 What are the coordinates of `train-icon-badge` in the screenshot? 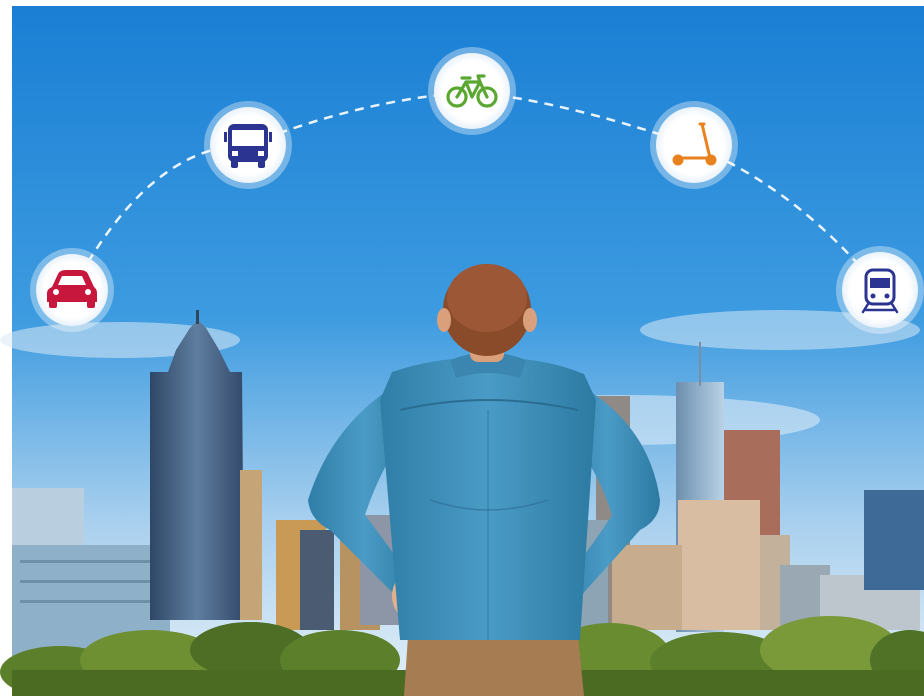 It's located at (880, 290).